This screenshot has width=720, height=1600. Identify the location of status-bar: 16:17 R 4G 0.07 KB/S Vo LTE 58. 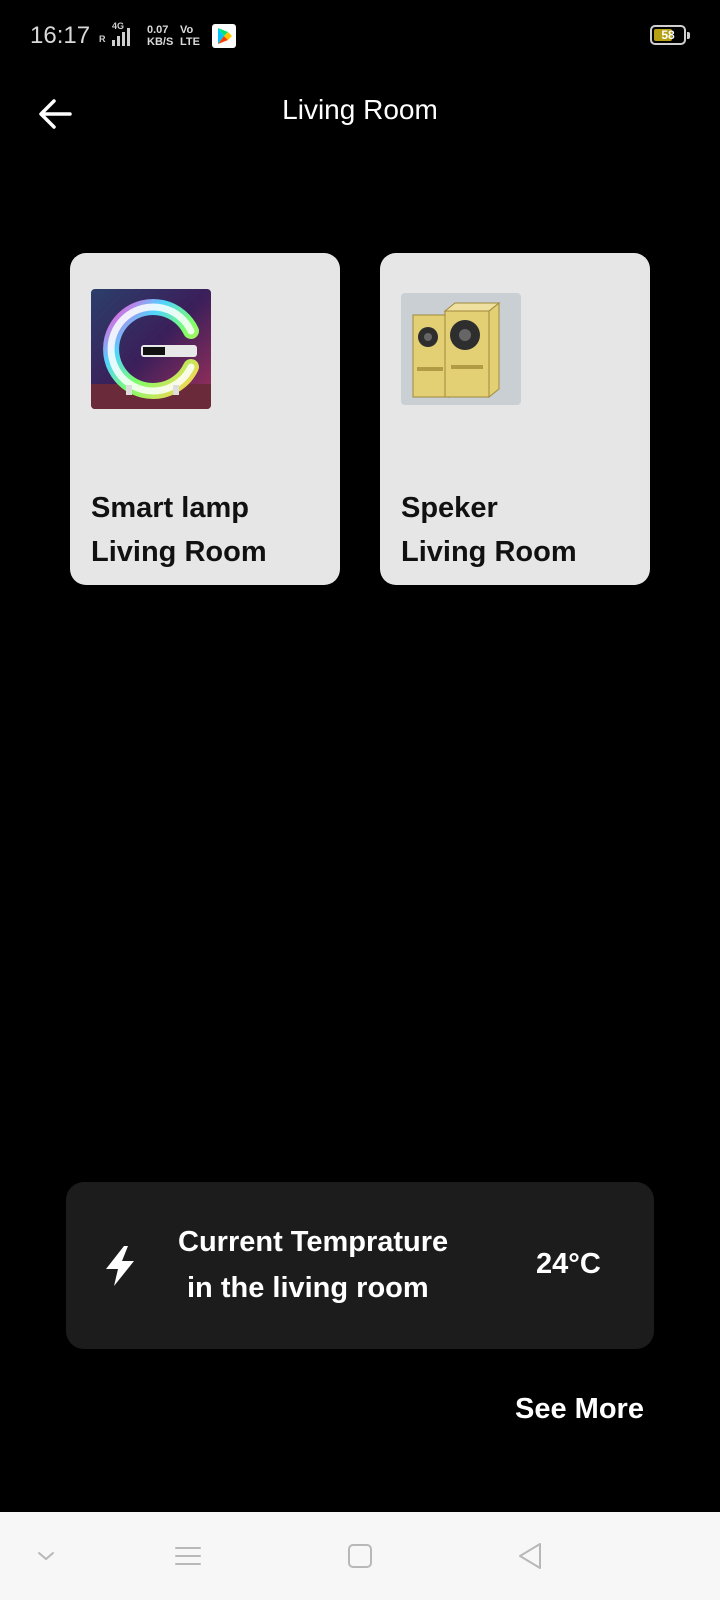
(360, 36).